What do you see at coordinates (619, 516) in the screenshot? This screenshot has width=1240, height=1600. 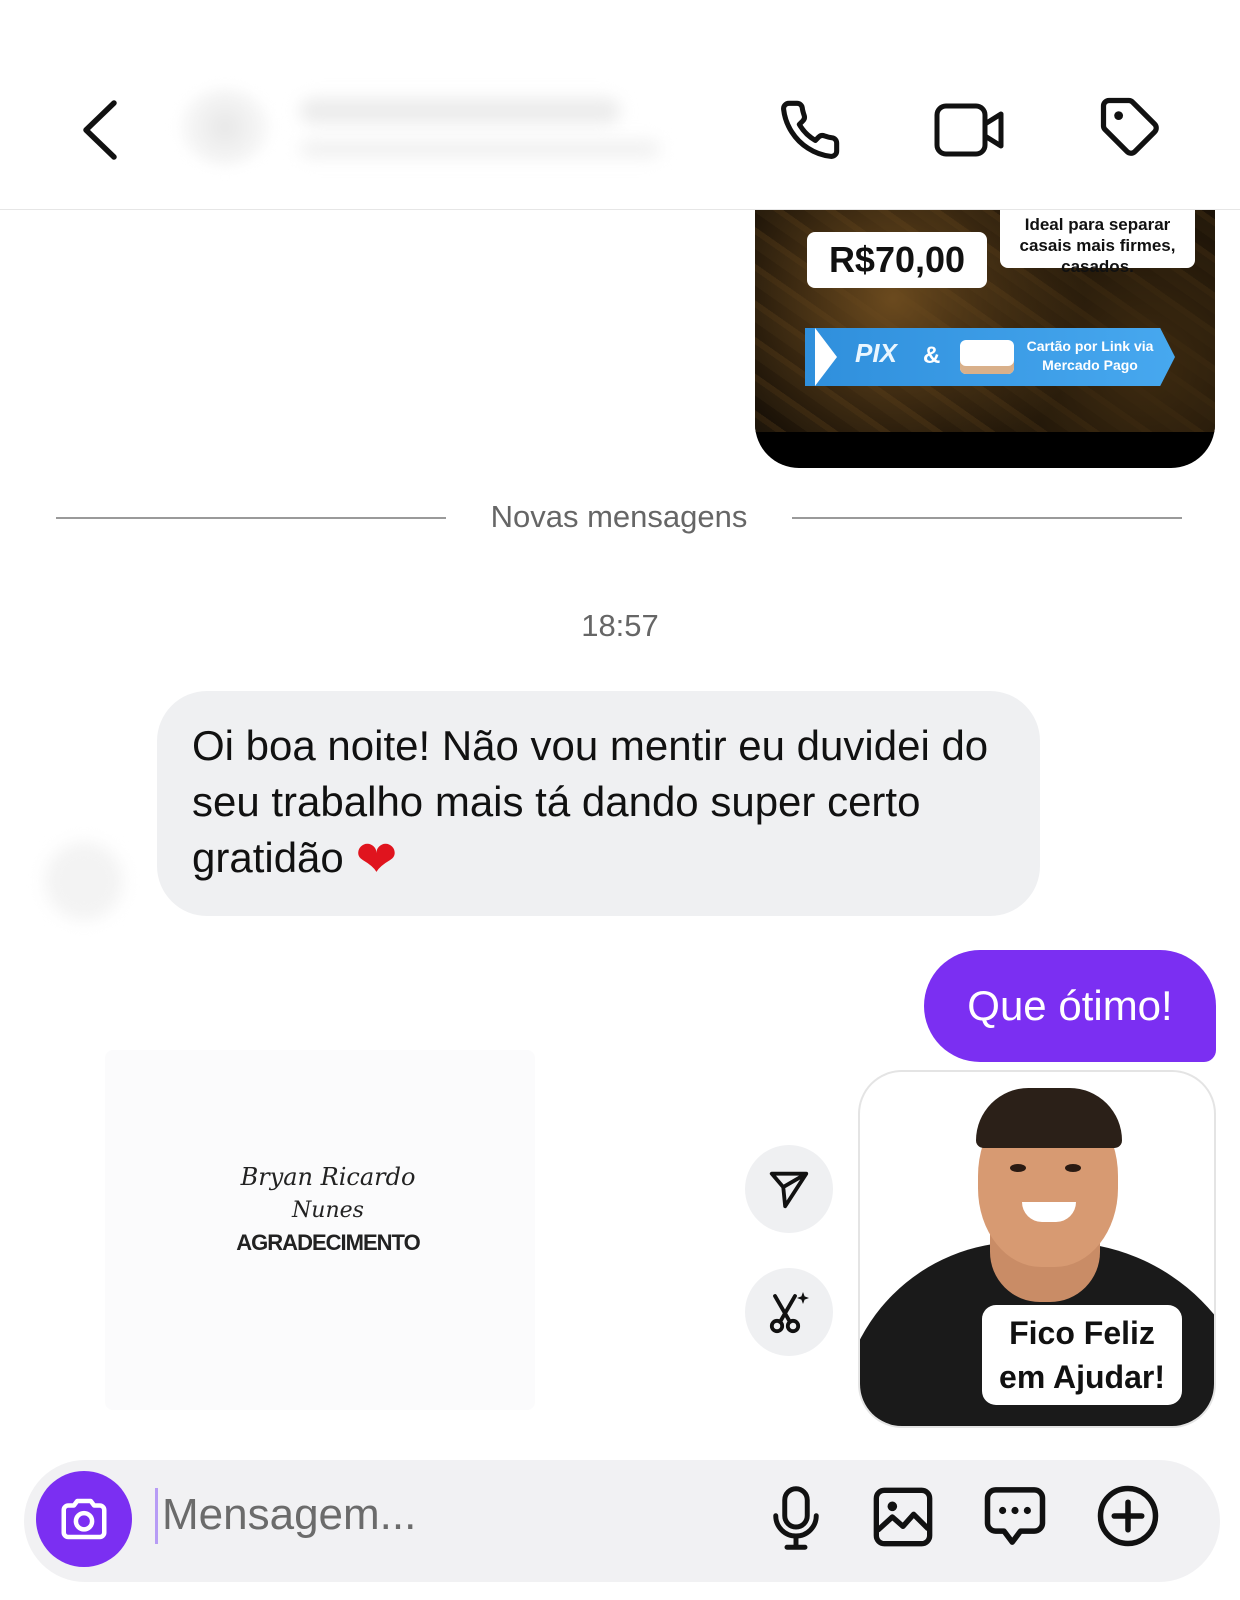 I see `new-messages-divider: Novas mensagens` at bounding box center [619, 516].